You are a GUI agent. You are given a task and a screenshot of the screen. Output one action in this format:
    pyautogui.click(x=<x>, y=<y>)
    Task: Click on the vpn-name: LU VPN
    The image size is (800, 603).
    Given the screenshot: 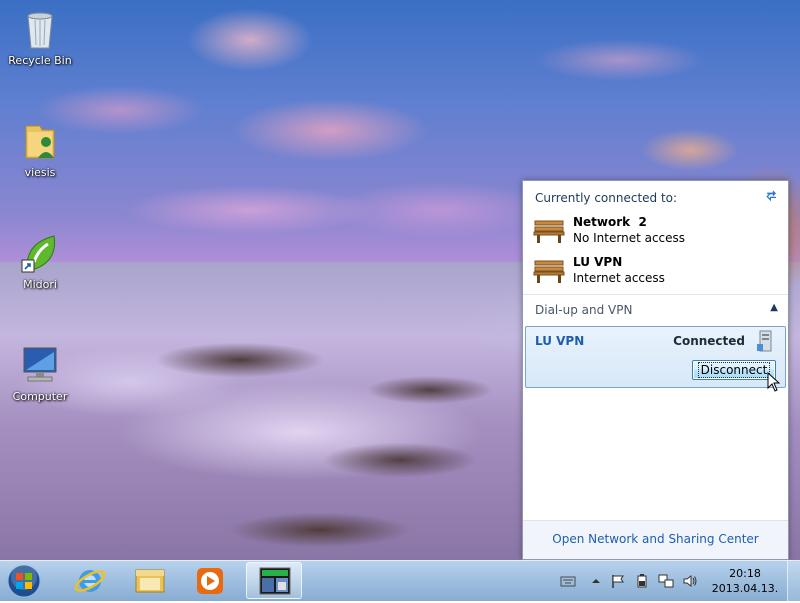 What is the action you would take?
    pyautogui.click(x=560, y=341)
    